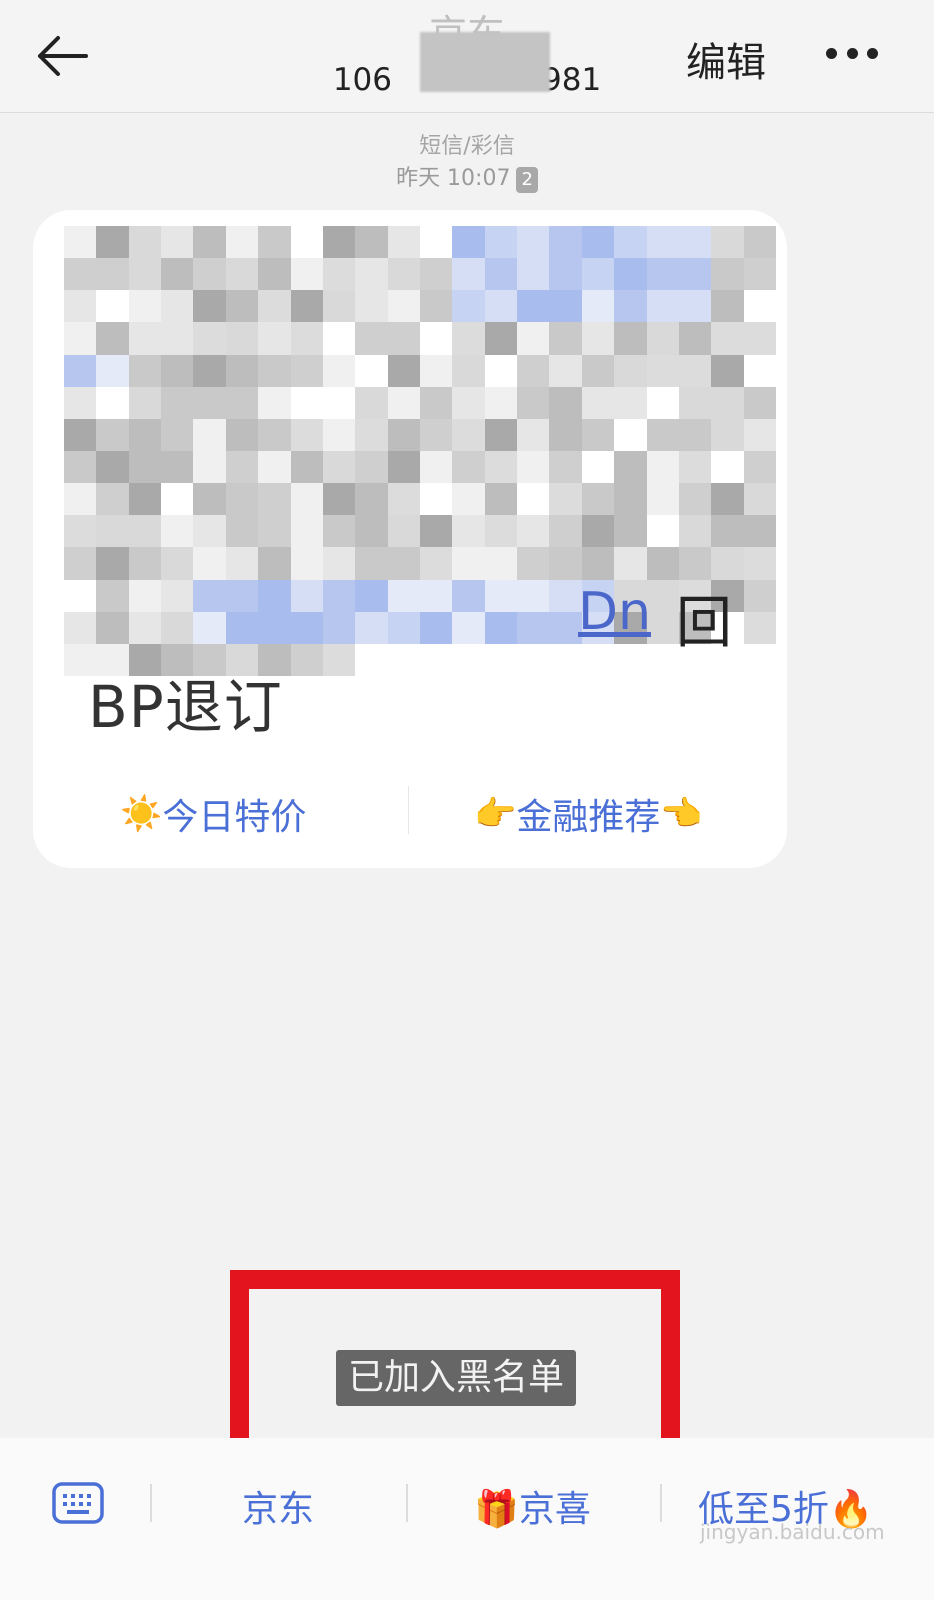 The width and height of the screenshot is (934, 1600). What do you see at coordinates (62, 56) in the screenshot?
I see `back-button` at bounding box center [62, 56].